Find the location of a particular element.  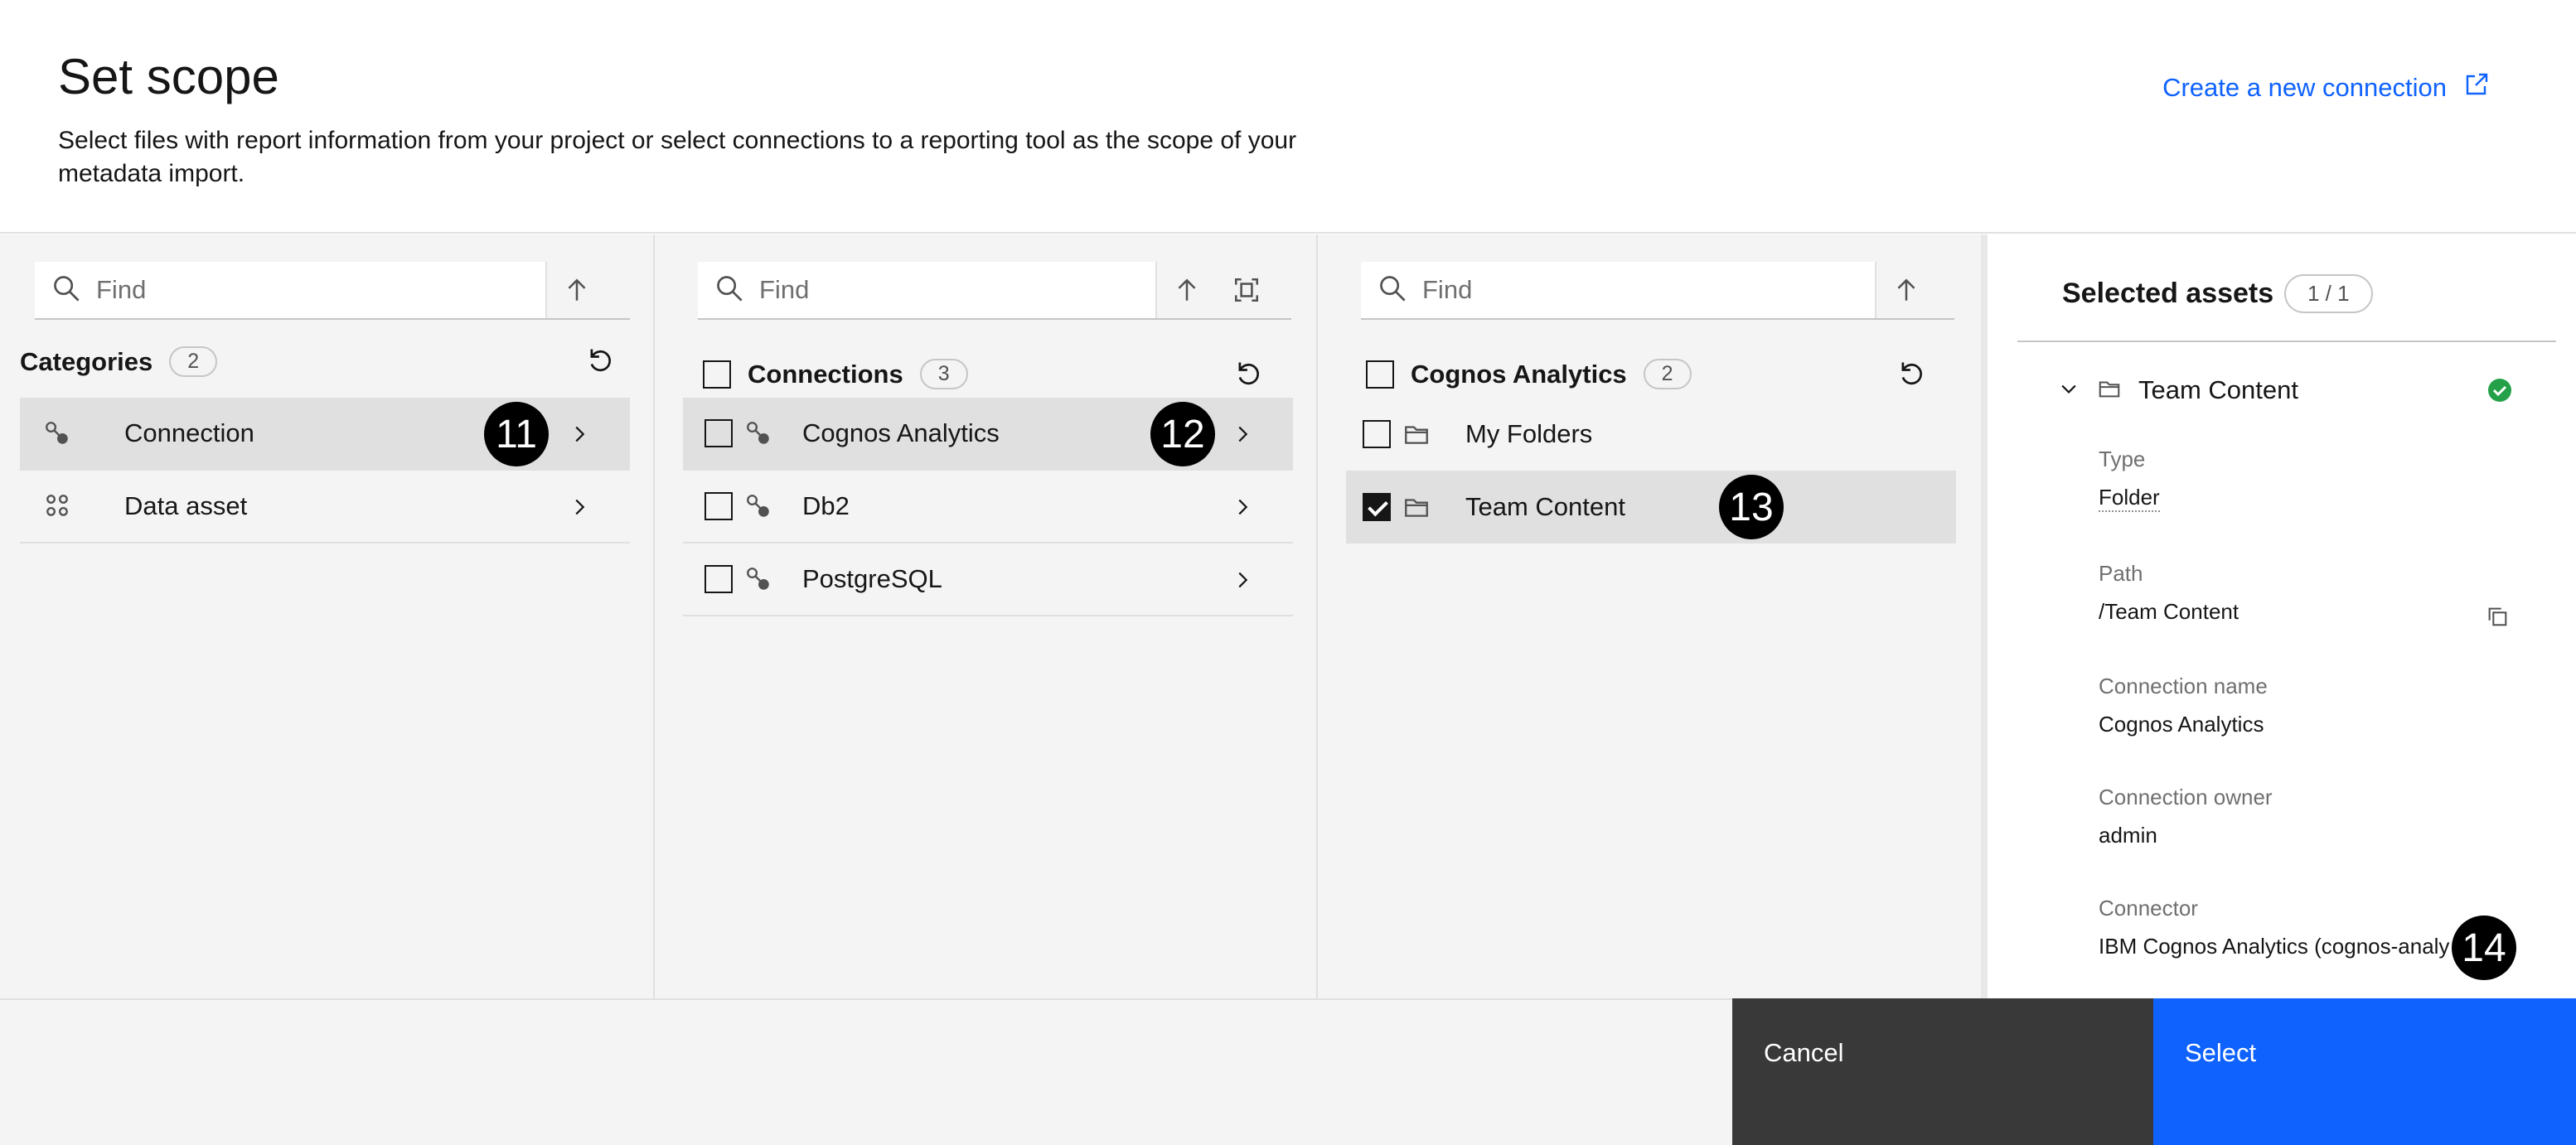

folder-item-label: My Folders is located at coordinates (1529, 433).